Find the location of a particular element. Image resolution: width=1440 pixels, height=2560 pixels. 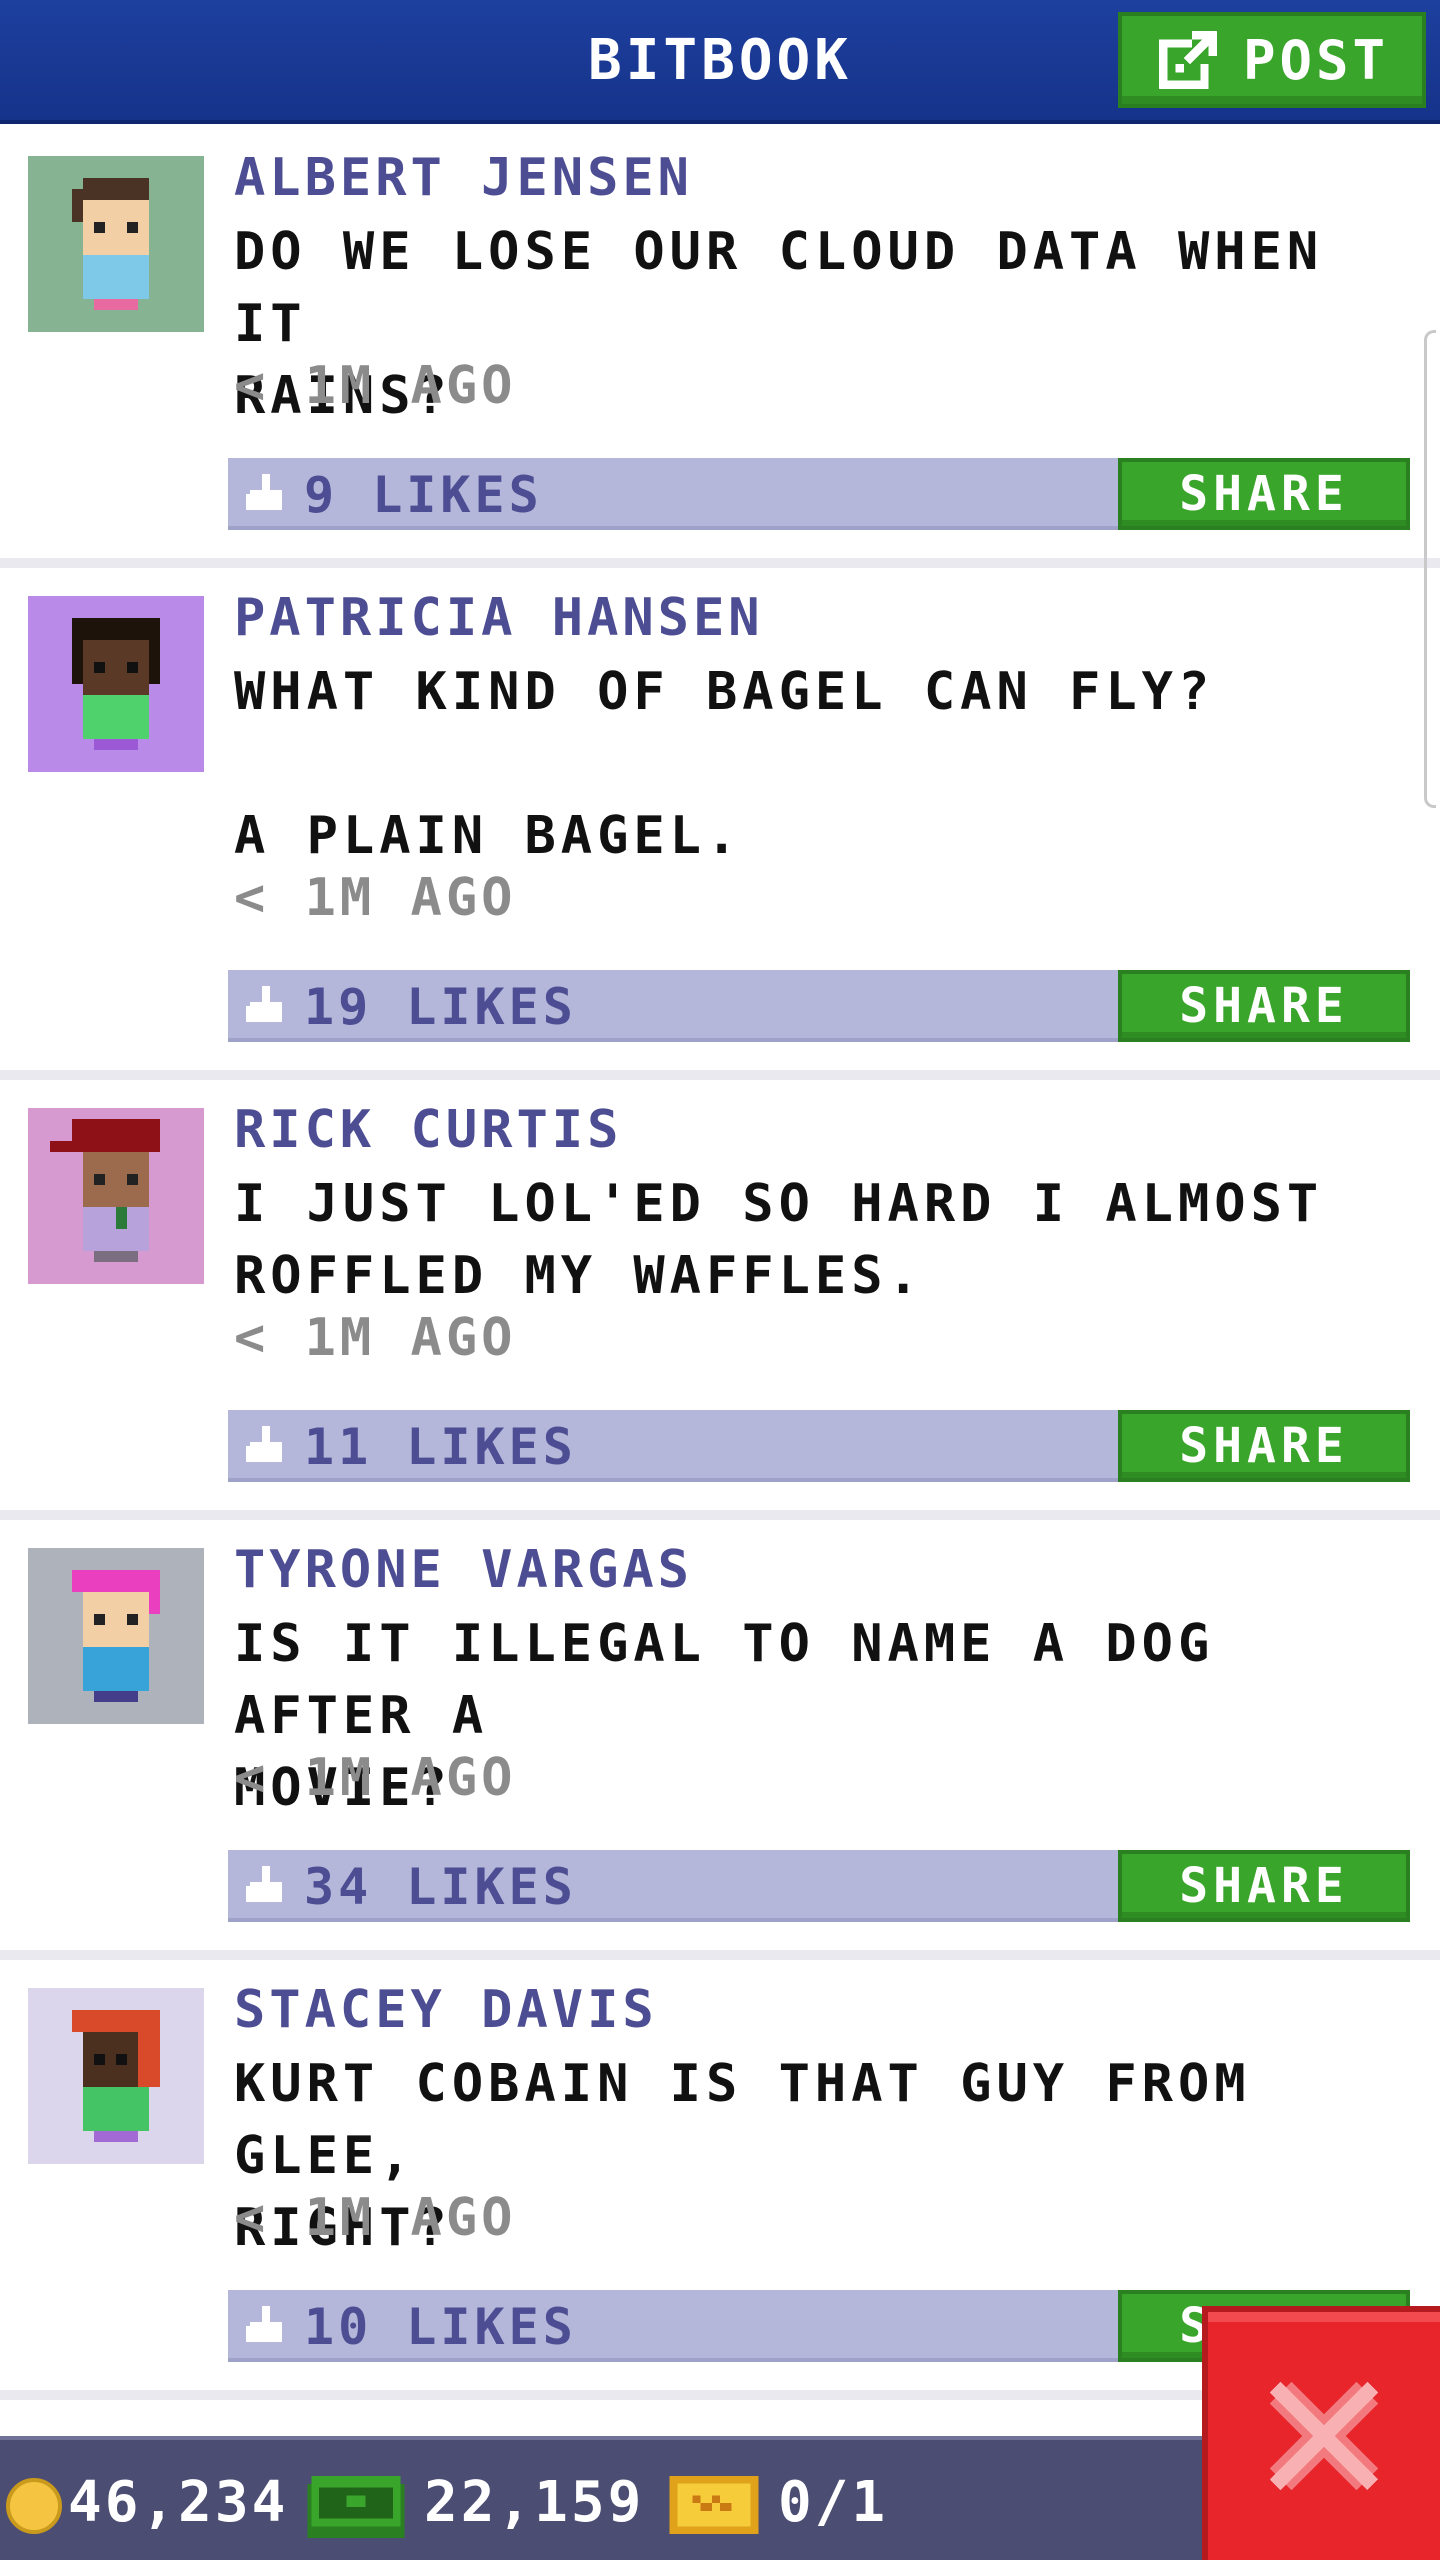

close-button is located at coordinates (1321, 2433).